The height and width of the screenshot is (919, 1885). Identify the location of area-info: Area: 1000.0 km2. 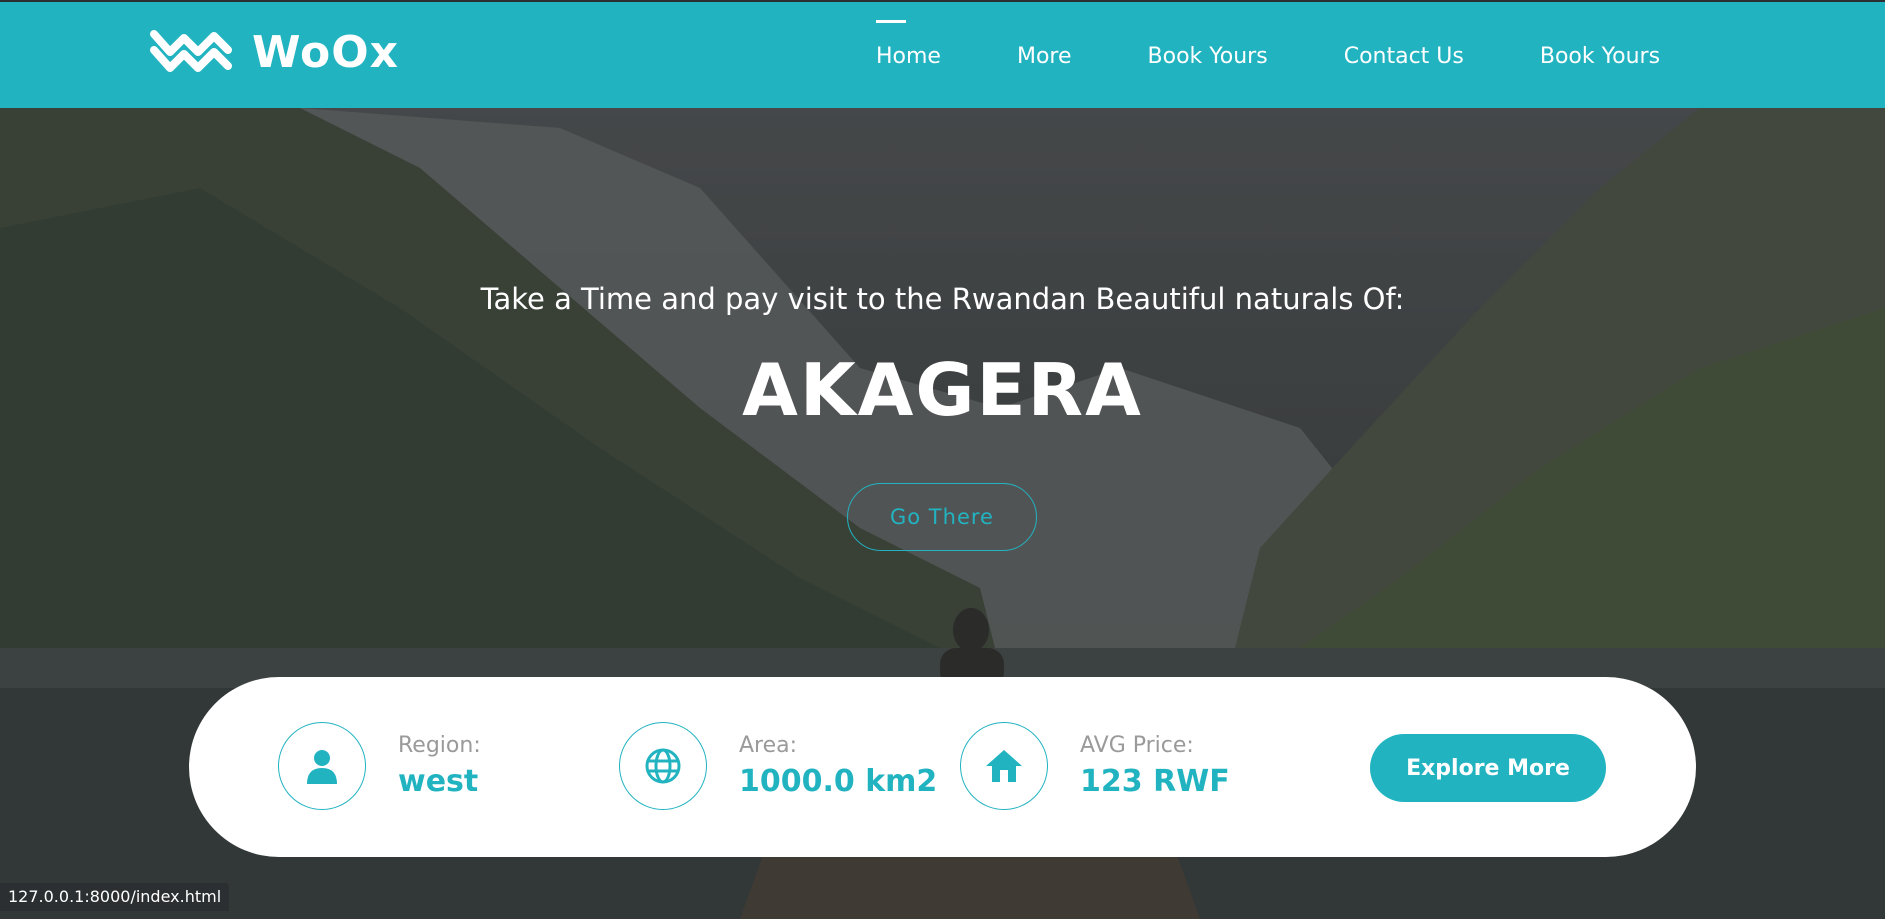
(778, 766).